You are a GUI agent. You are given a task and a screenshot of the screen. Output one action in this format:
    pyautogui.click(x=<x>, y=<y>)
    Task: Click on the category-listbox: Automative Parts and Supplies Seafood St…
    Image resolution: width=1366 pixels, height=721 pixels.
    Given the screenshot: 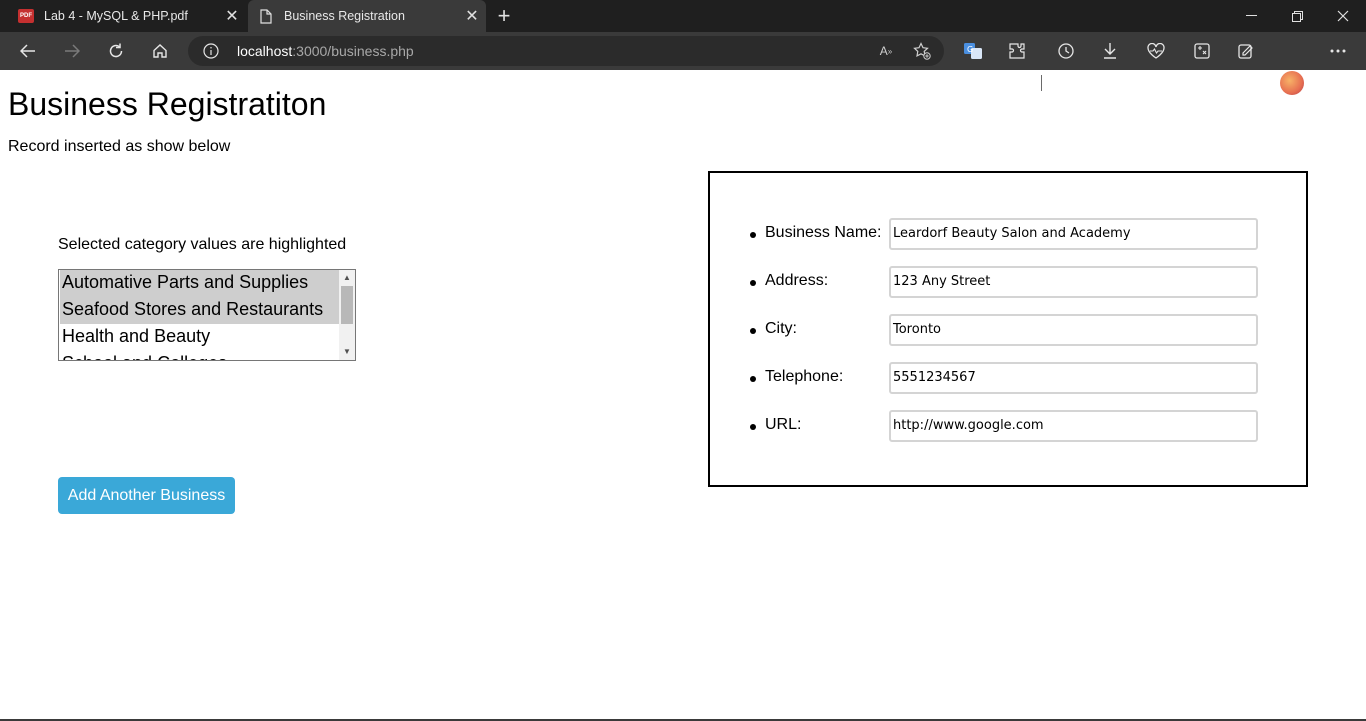 What is the action you would take?
    pyautogui.click(x=207, y=315)
    